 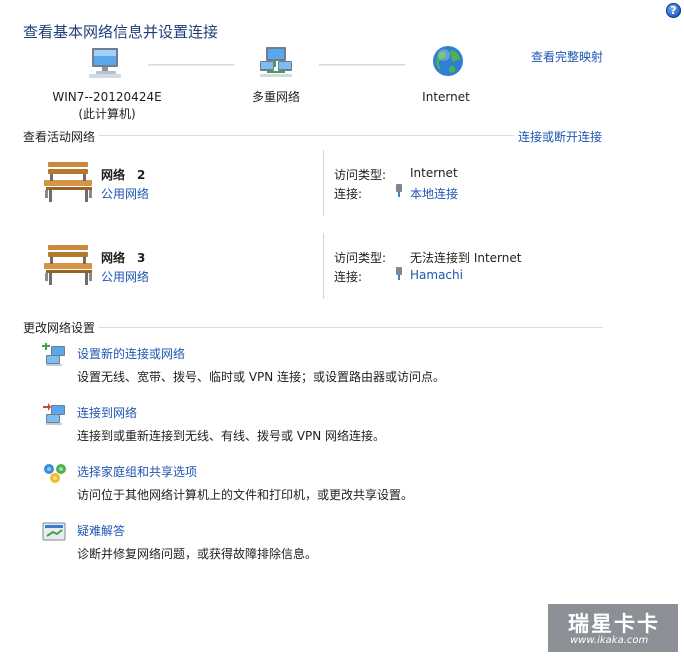 What do you see at coordinates (55, 532) in the screenshot?
I see `troubleshoot-icon` at bounding box center [55, 532].